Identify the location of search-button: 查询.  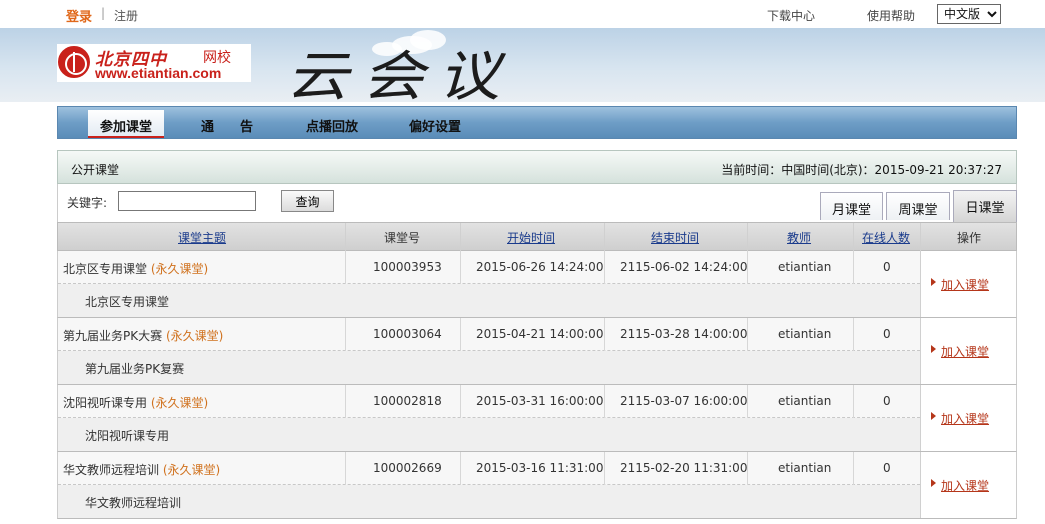
(307, 201).